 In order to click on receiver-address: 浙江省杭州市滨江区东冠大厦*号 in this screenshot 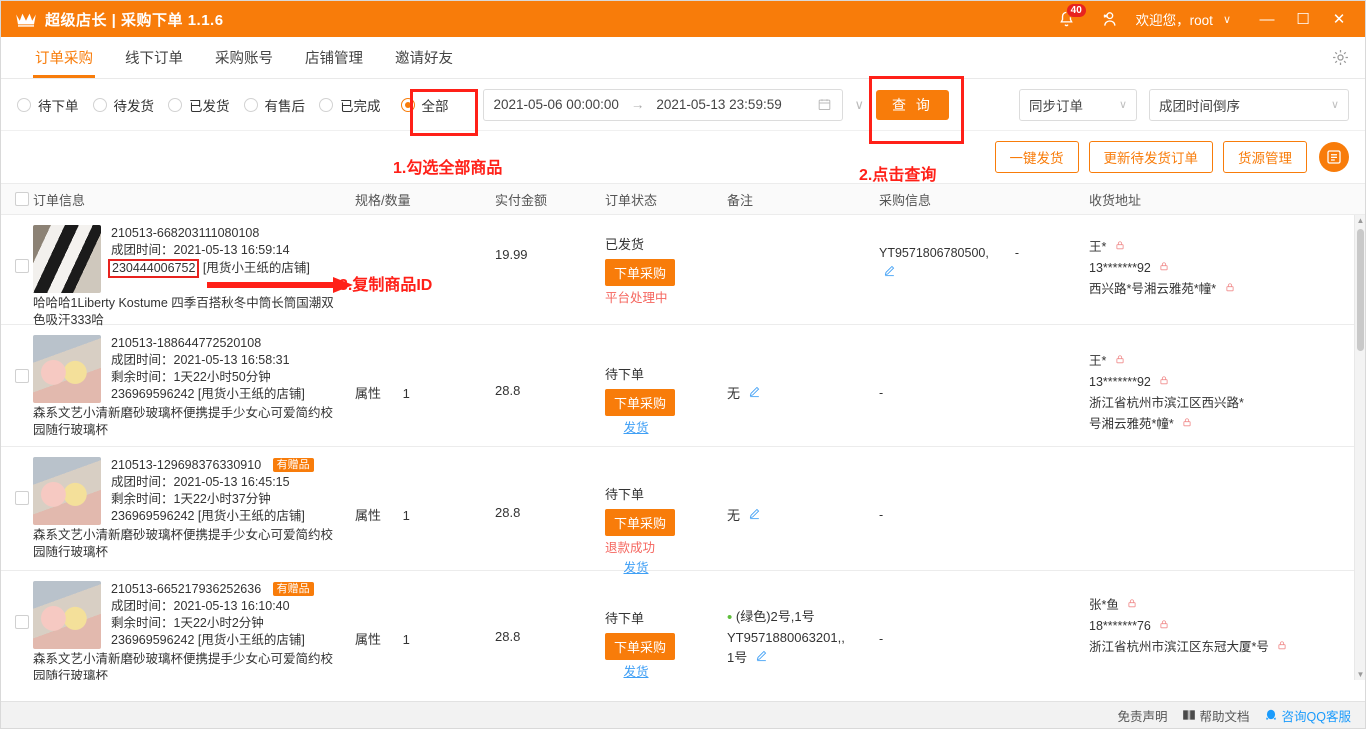, I will do `click(1179, 647)`.